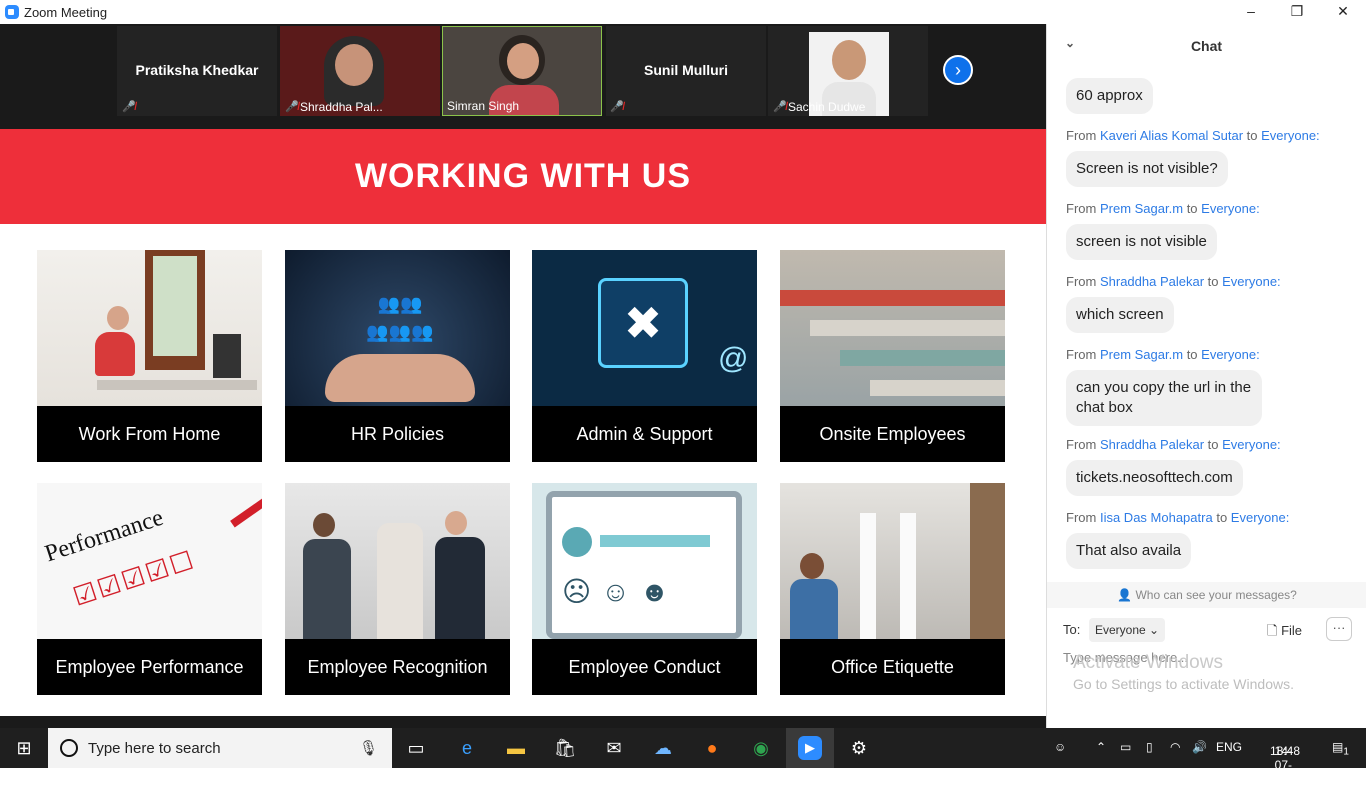 This screenshot has height=786, width=1366. Describe the element at coordinates (1060, 747) in the screenshot. I see `people-icon: ☺` at that location.